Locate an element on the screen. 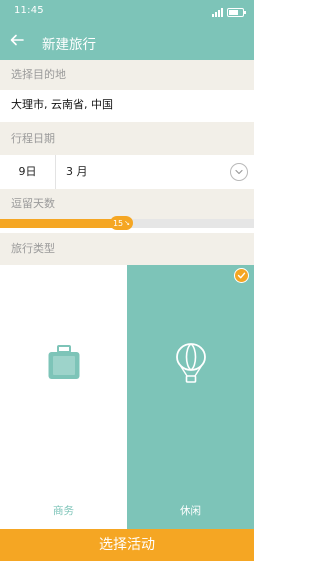  chevron-down-icon is located at coordinates (239, 172).